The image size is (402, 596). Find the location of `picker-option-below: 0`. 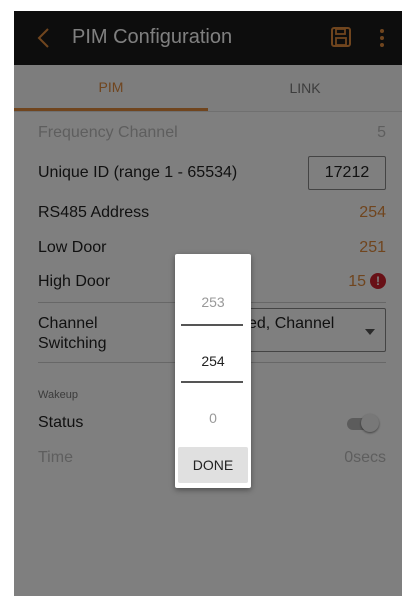

picker-option-below: 0 is located at coordinates (213, 418).